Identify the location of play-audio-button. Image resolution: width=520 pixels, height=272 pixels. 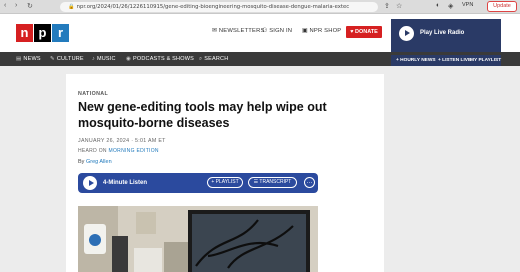
(90, 183).